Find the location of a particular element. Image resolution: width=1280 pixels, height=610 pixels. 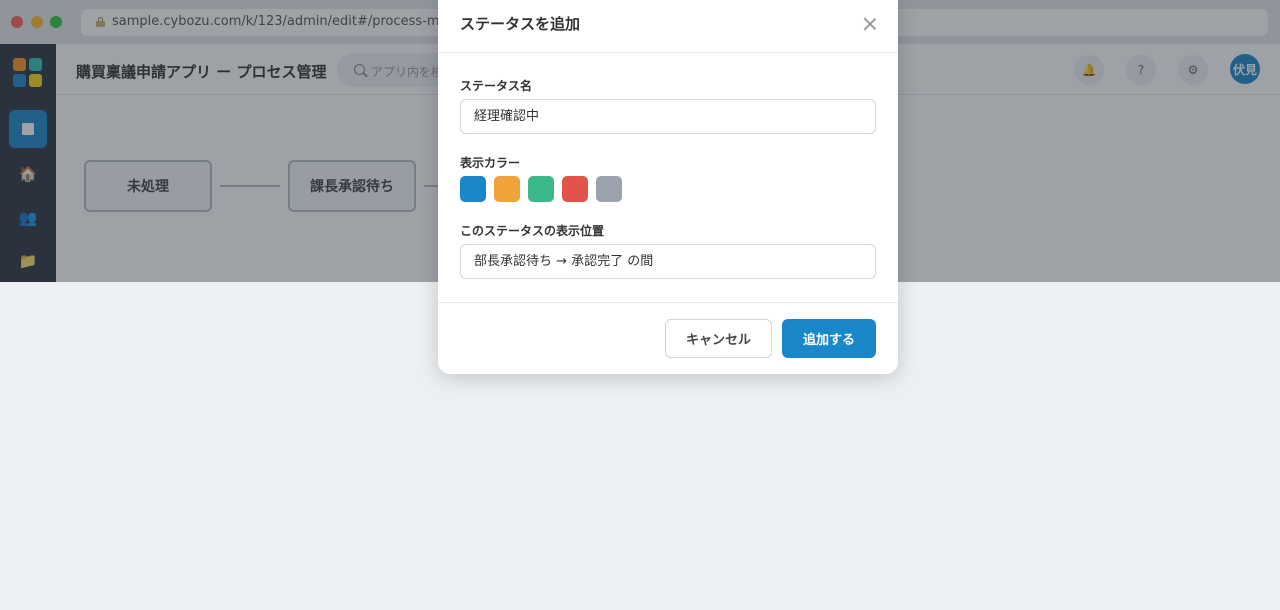

status-name-label: ステータス名 is located at coordinates (496, 86).